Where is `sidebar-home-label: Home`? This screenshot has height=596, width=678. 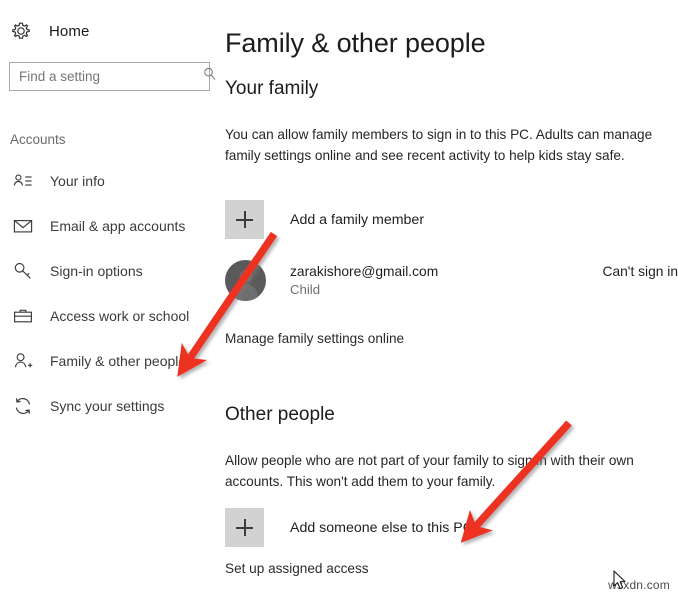
sidebar-home-label: Home is located at coordinates (69, 31).